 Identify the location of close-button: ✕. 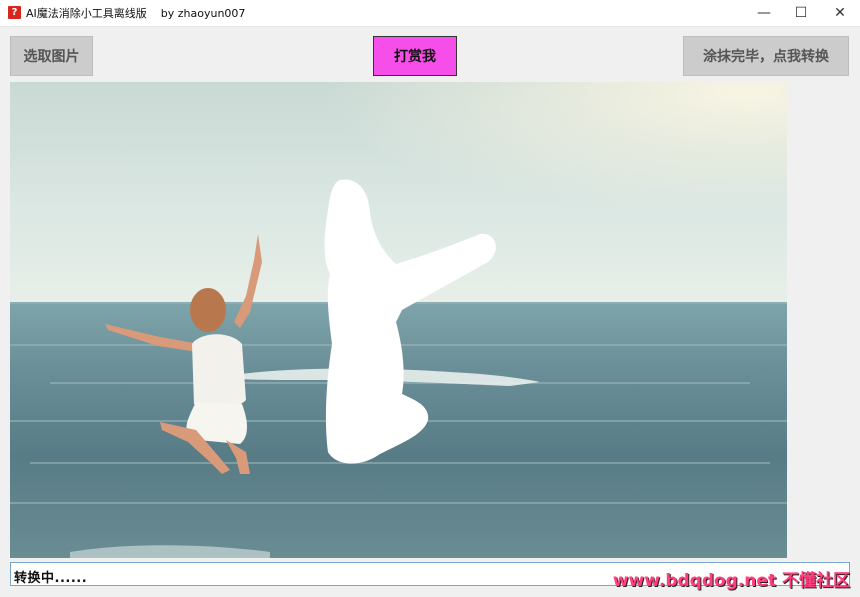
(840, 13).